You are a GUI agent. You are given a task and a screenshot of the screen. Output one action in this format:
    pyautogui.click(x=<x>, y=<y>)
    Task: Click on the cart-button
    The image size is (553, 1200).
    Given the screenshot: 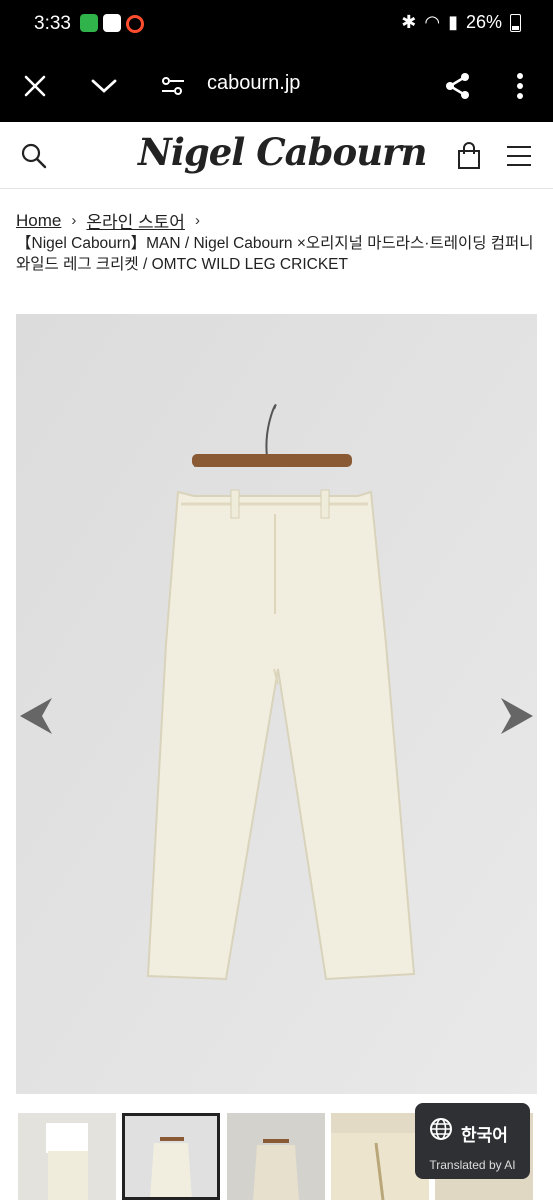 What is the action you would take?
    pyautogui.click(x=469, y=156)
    